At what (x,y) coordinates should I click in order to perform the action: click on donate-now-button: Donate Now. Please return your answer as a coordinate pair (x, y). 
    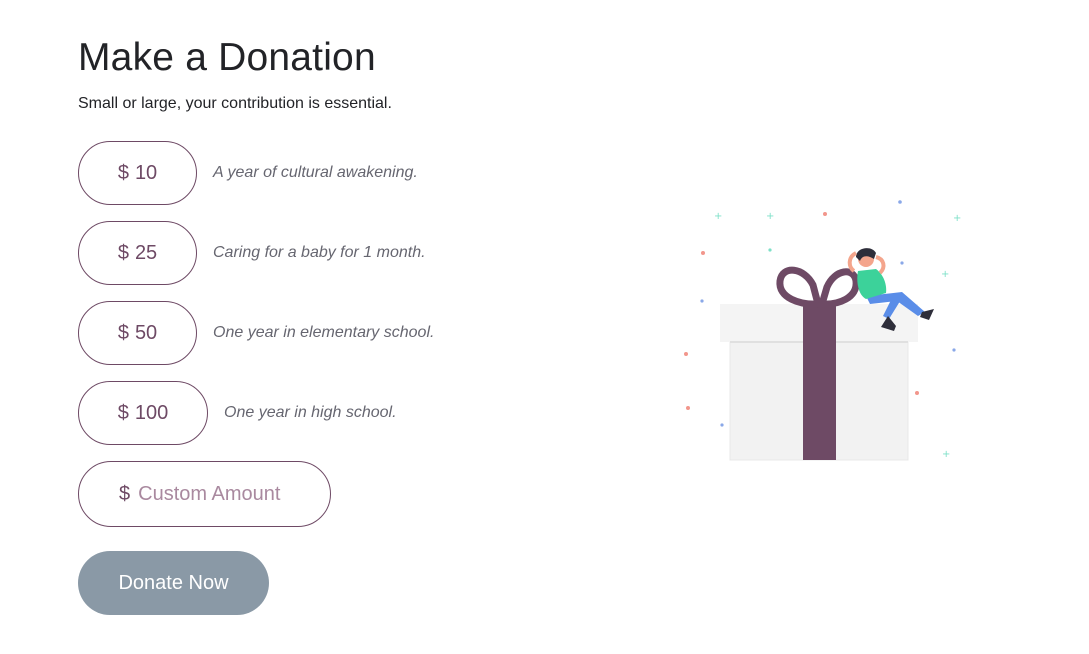
    Looking at the image, I should click on (173, 583).